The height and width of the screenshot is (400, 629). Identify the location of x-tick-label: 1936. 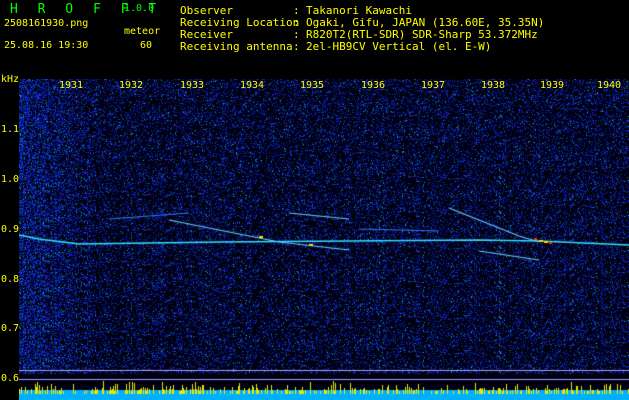
(373, 85).